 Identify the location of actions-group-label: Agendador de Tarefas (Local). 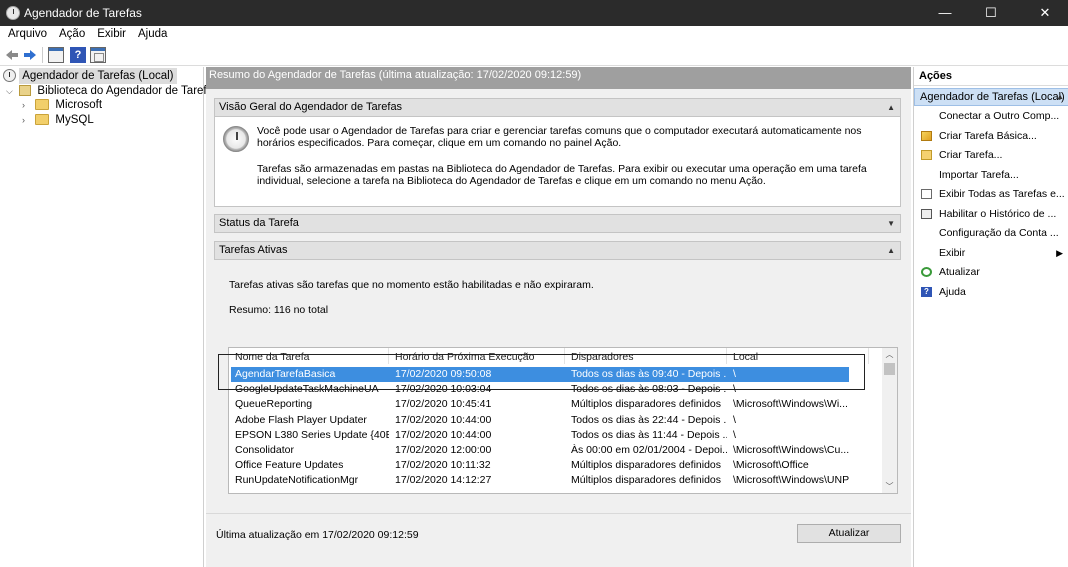
(992, 97).